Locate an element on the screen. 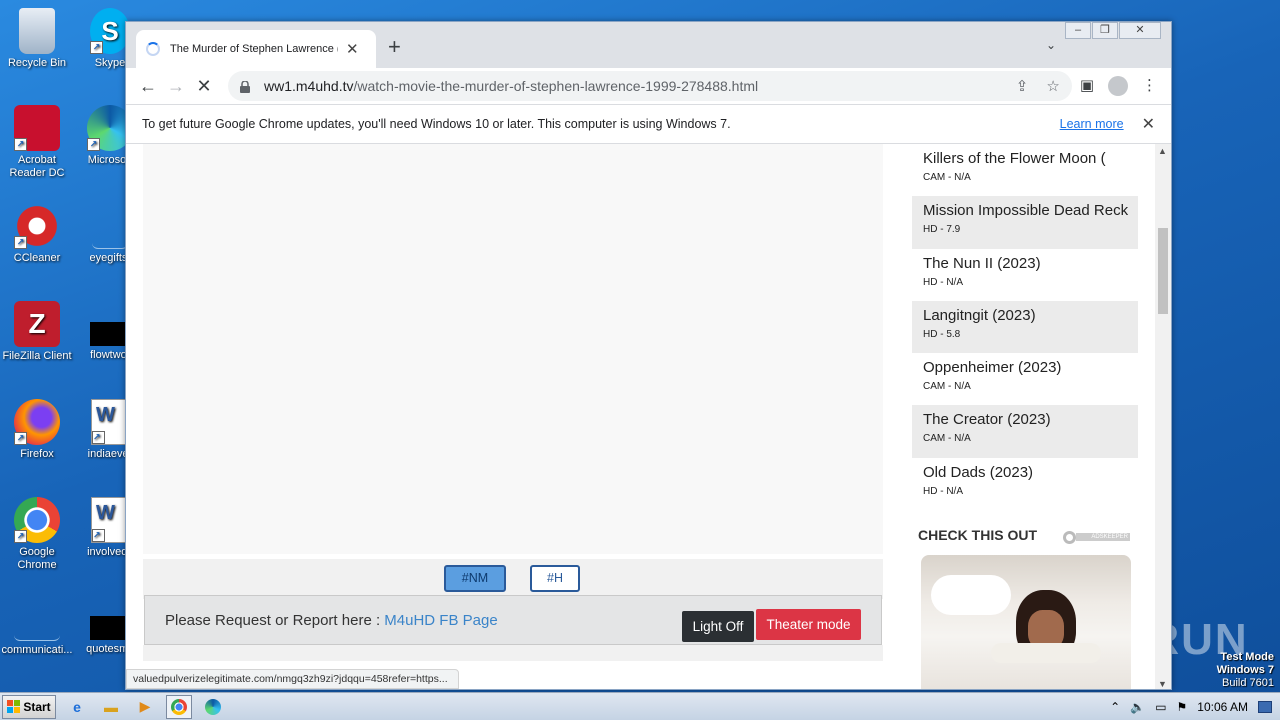  restore-icon: ❐ is located at coordinates (1105, 30).